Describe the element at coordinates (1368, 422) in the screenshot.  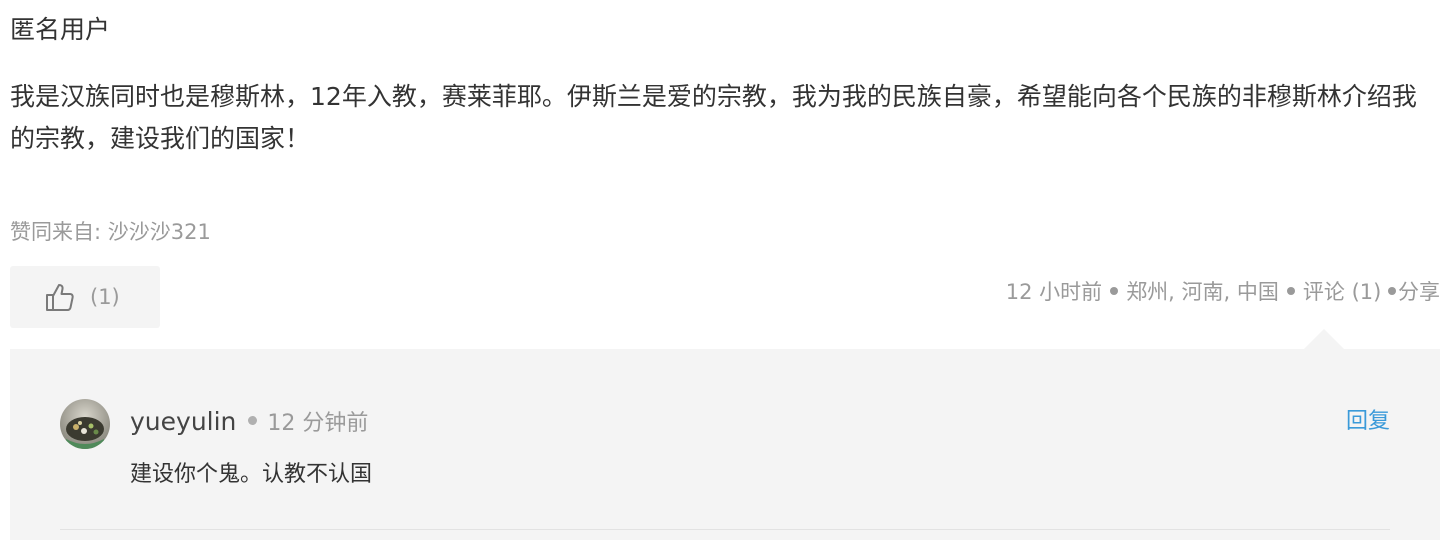
I see `reply-button: 回复` at that location.